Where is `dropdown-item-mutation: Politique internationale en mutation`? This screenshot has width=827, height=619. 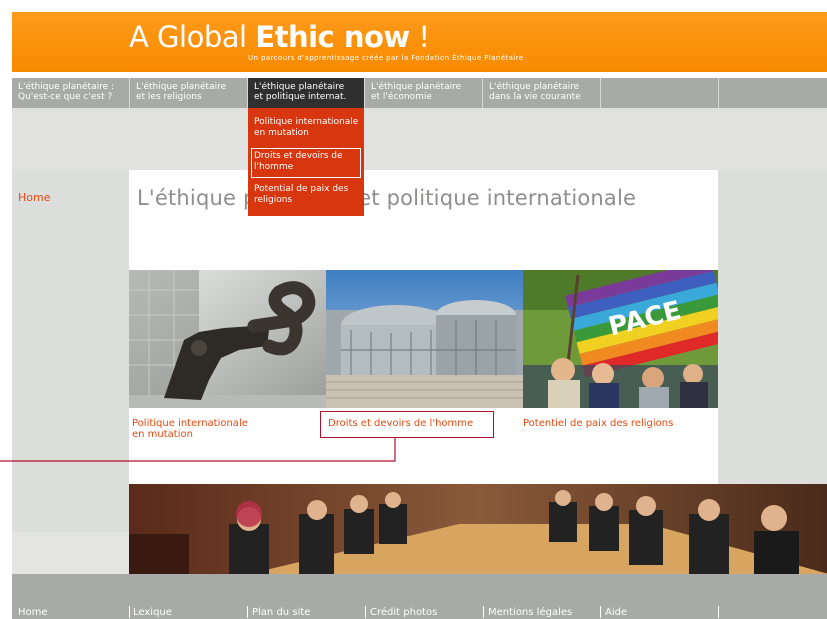 dropdown-item-mutation: Politique internationale en mutation is located at coordinates (306, 128).